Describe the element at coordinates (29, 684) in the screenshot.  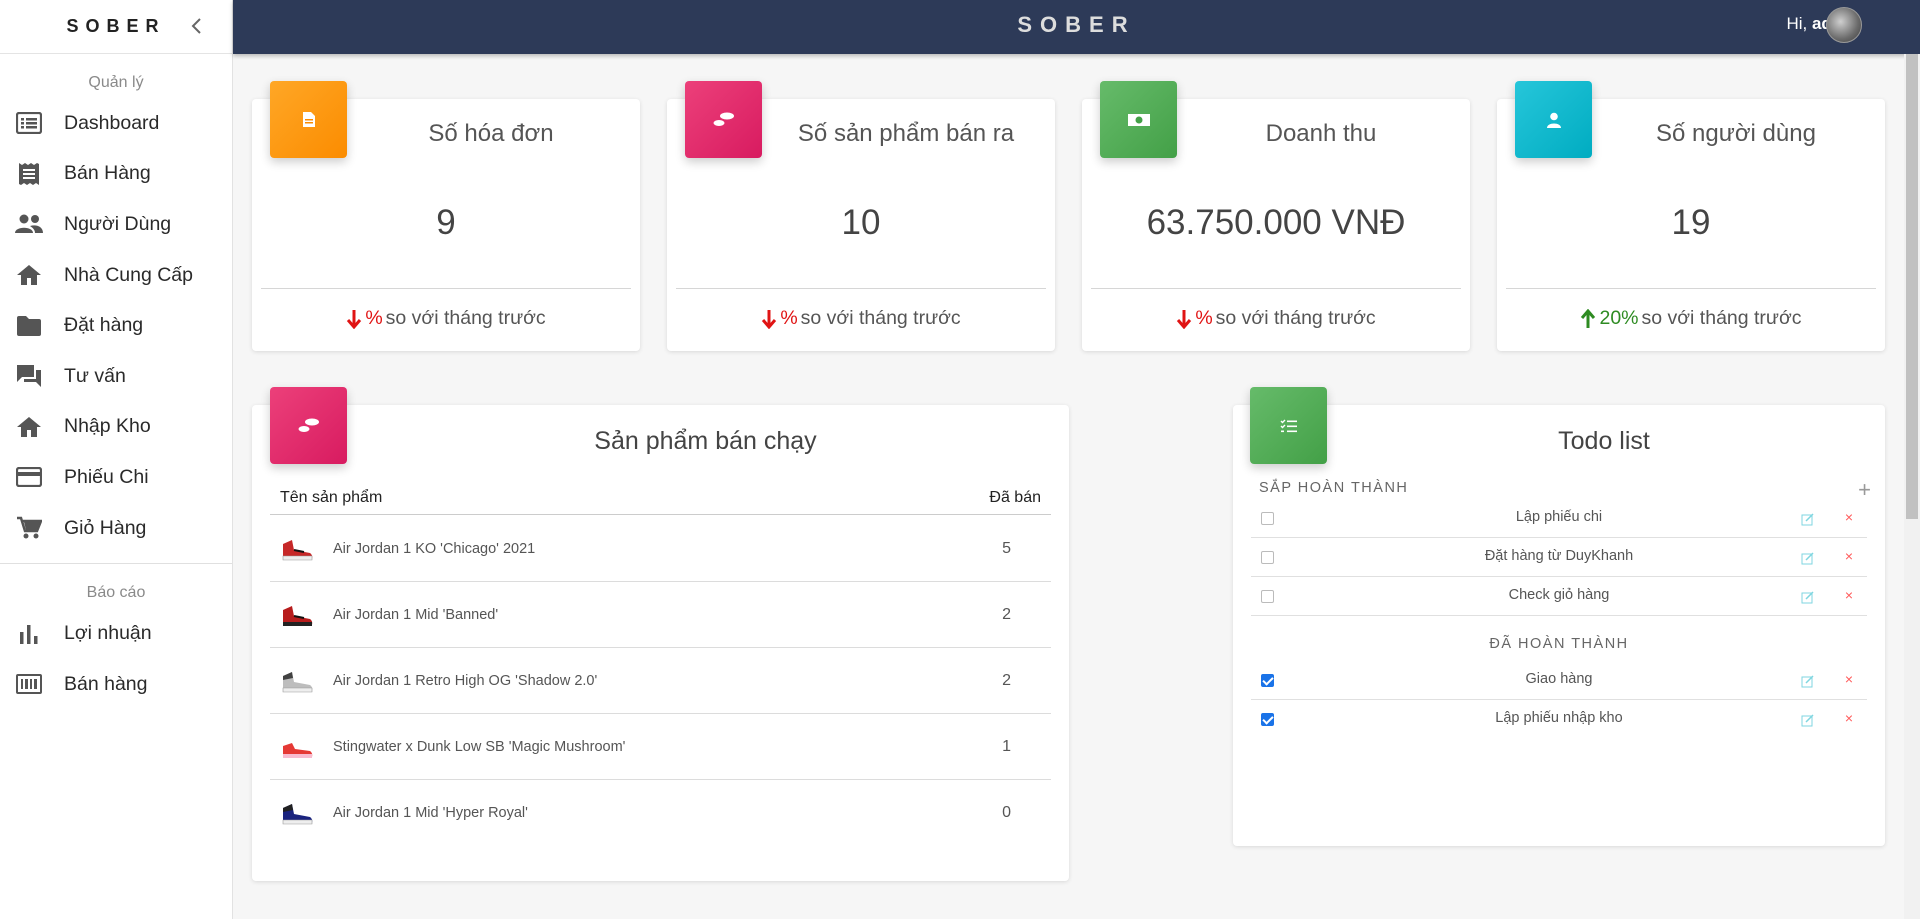
I see `barcode-icon` at that location.